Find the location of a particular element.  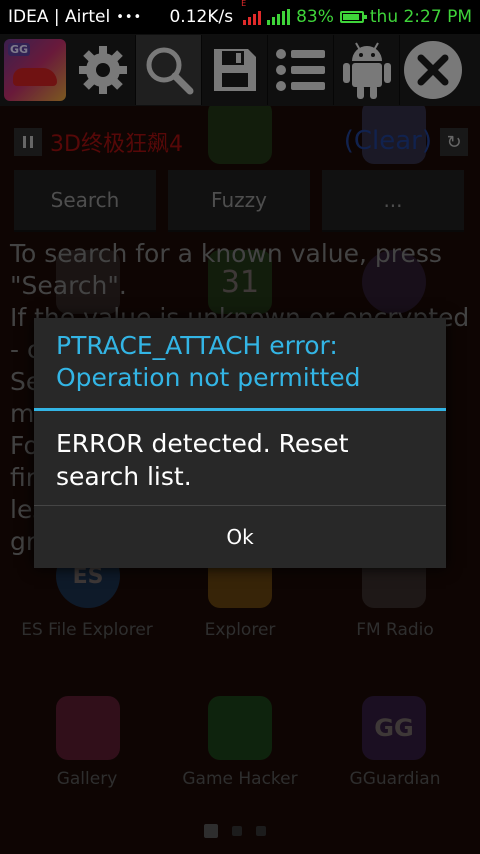

dialog-message: ERROR detected. Reset search list. is located at coordinates (202, 460).